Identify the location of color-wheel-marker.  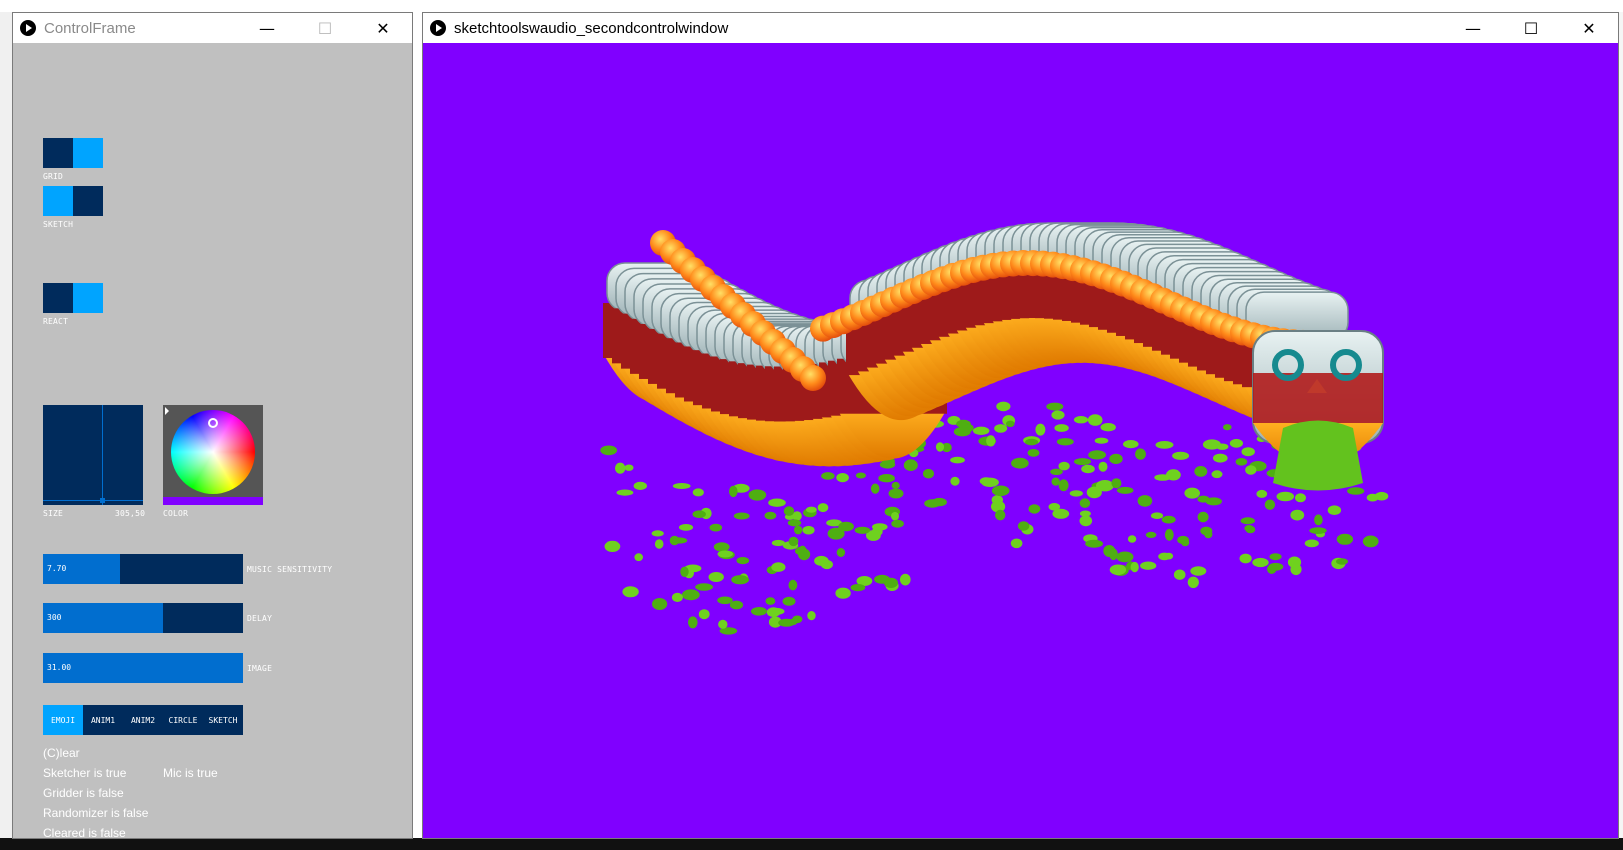
(213, 423).